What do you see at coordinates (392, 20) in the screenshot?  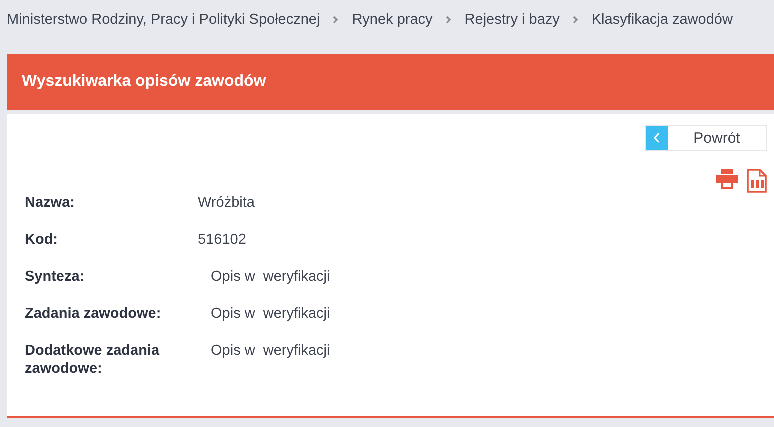 I see `breadcrumb-link: Rynek pracy` at bounding box center [392, 20].